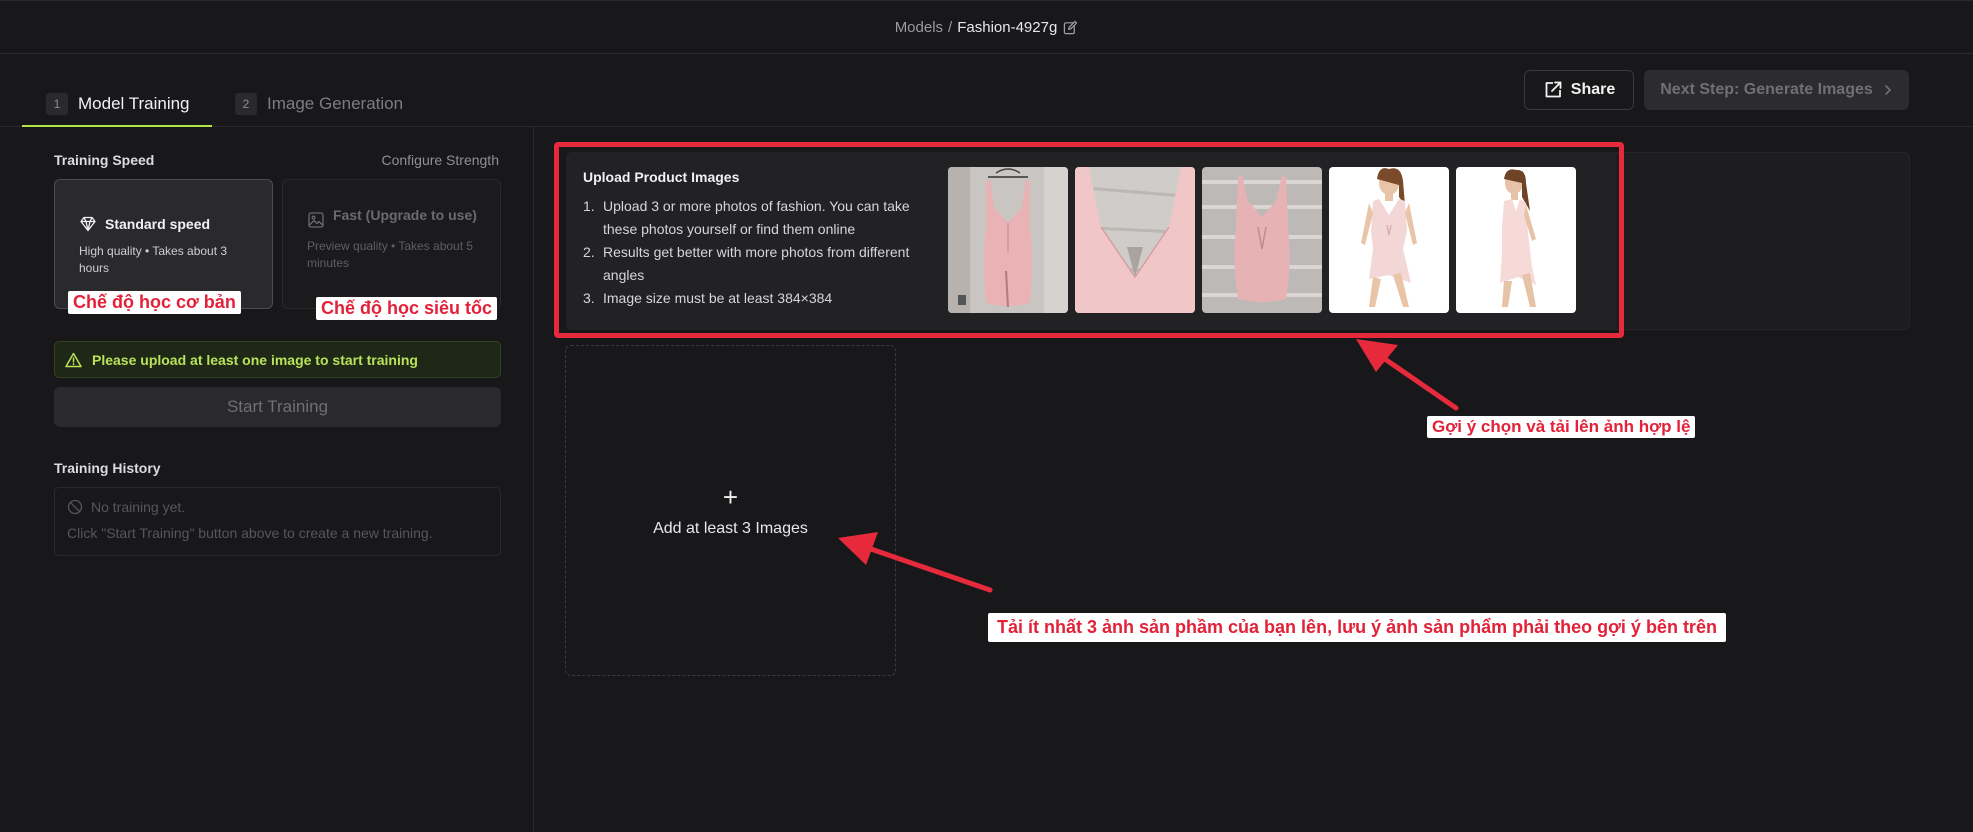 Image resolution: width=1973 pixels, height=832 pixels. I want to click on guidelines-highlight-frame, so click(1089, 240).